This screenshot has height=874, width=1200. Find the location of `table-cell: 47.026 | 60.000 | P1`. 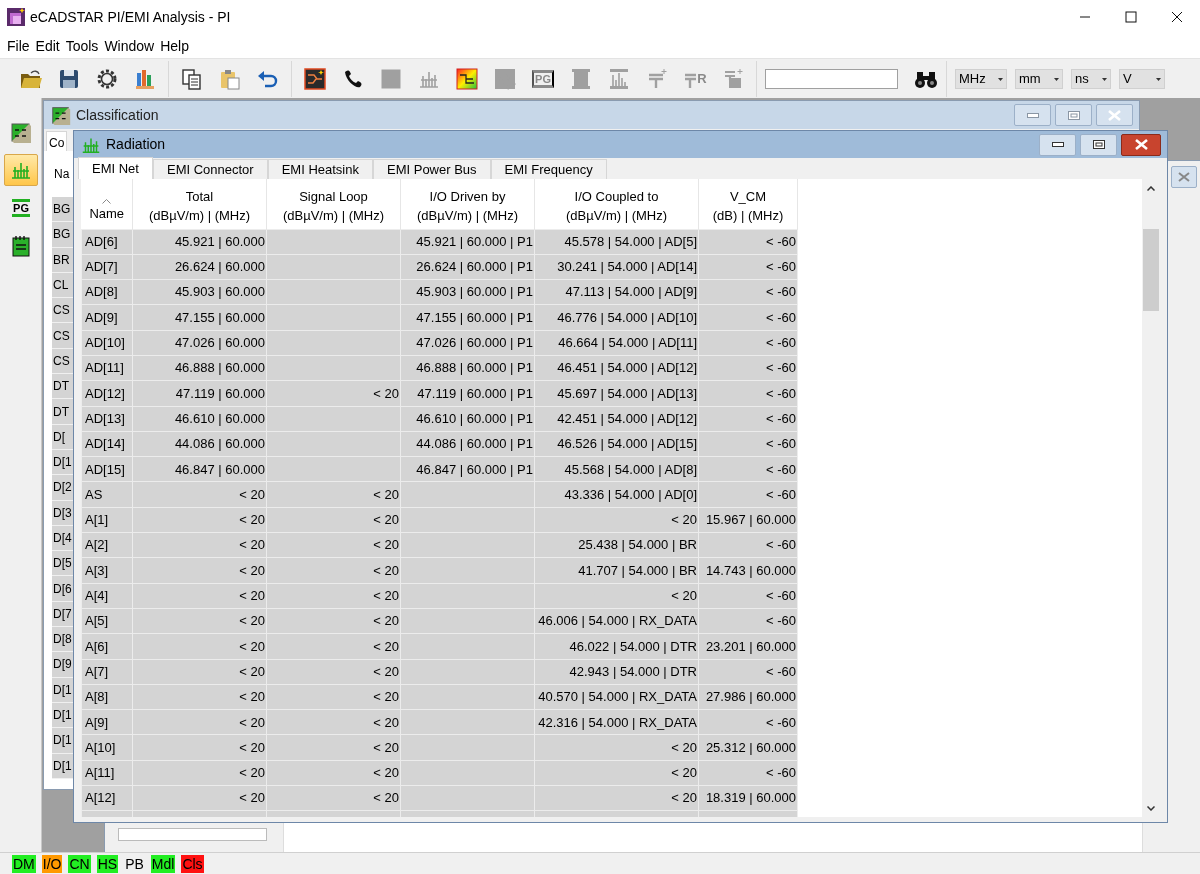

table-cell: 47.026 | 60.000 | P1 is located at coordinates (467, 343).